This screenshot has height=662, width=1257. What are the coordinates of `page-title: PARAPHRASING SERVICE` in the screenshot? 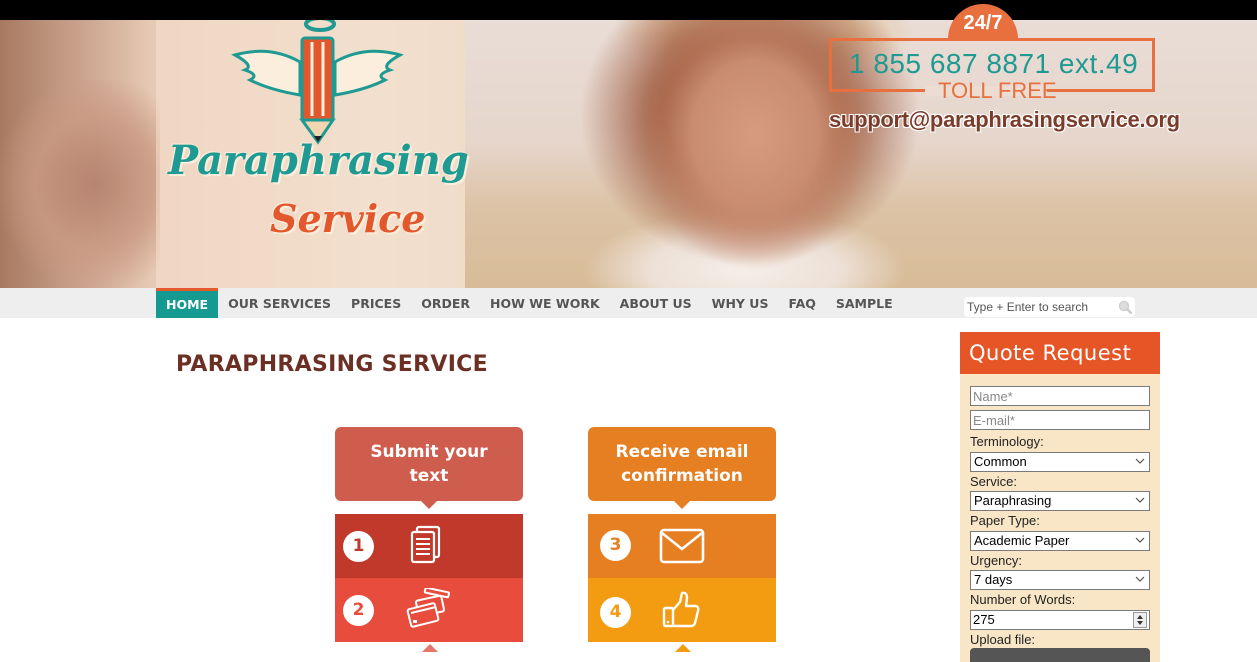 It's located at (332, 364).